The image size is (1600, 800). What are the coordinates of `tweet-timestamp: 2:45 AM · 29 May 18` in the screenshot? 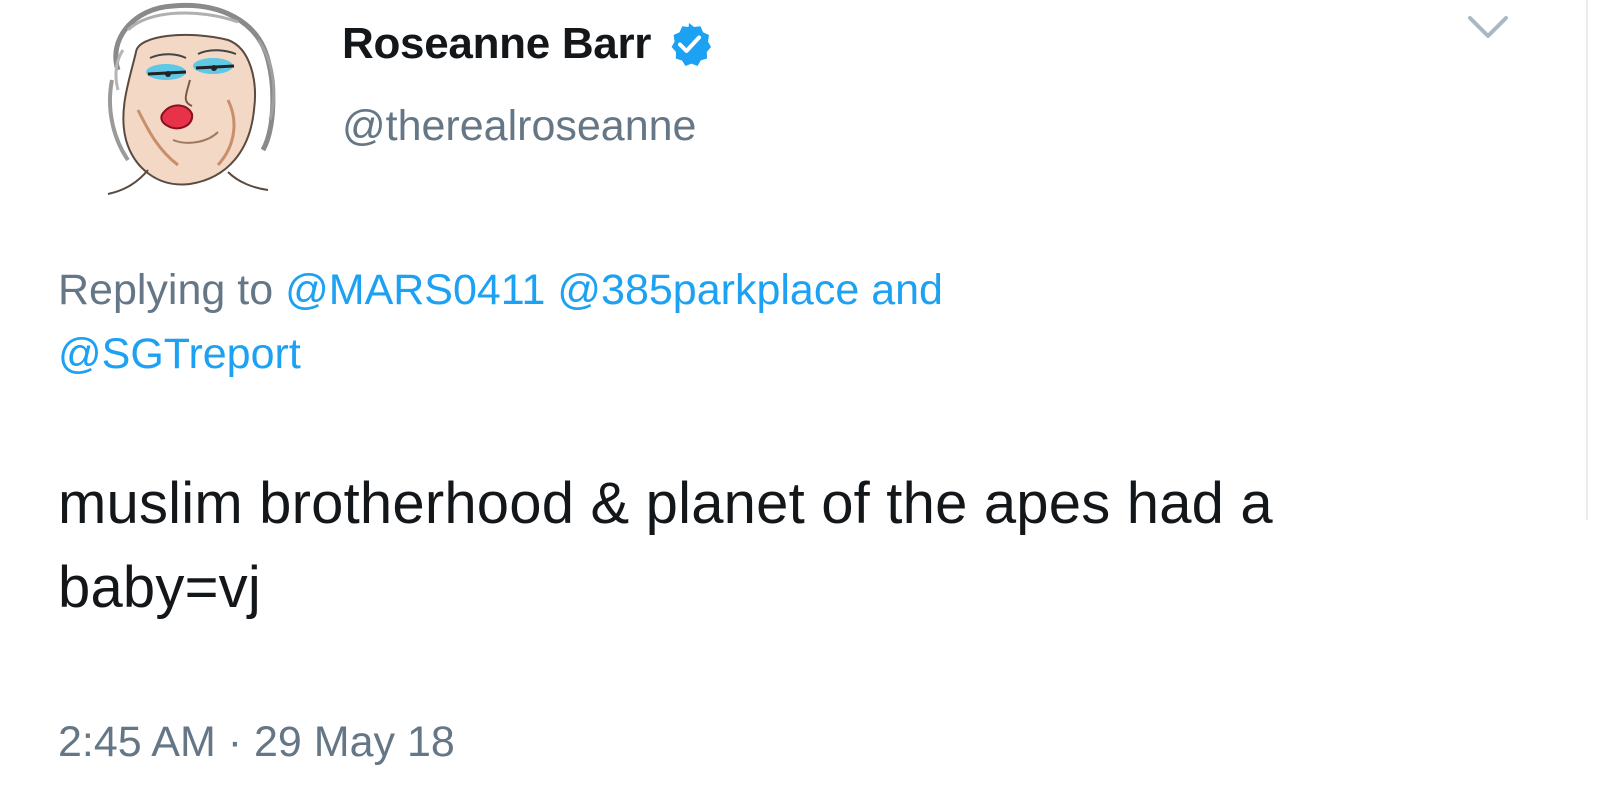 It's located at (256, 742).